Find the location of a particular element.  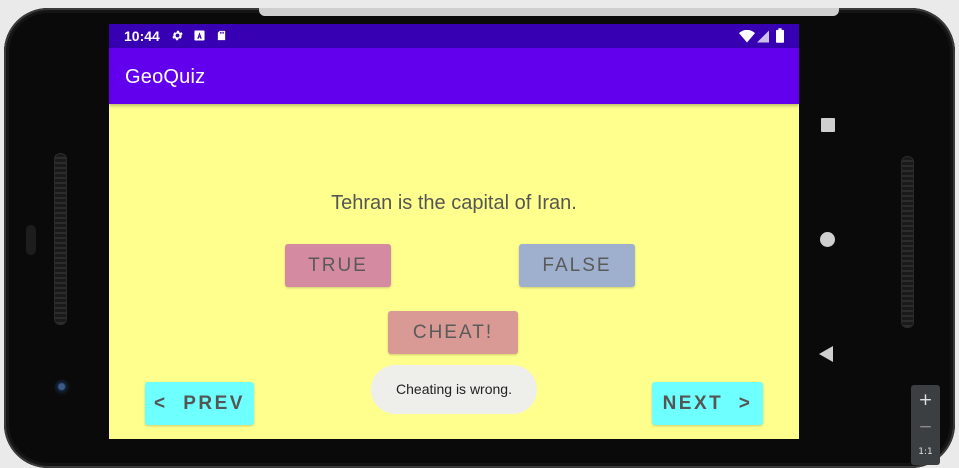

status-time: 10:44 is located at coordinates (142, 36).